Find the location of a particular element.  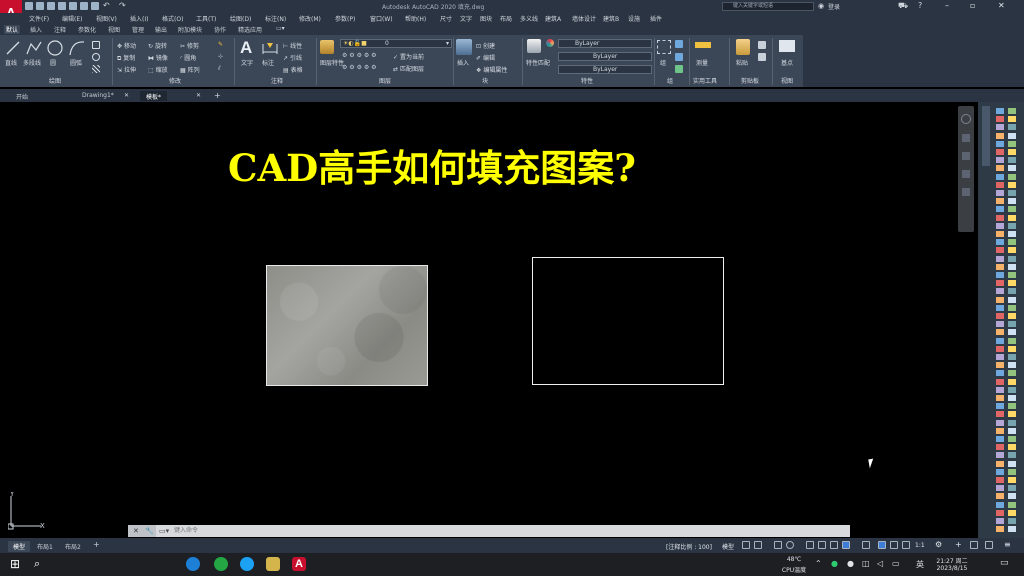

annotation-scale: [注释比例 : 100] is located at coordinates (689, 546).